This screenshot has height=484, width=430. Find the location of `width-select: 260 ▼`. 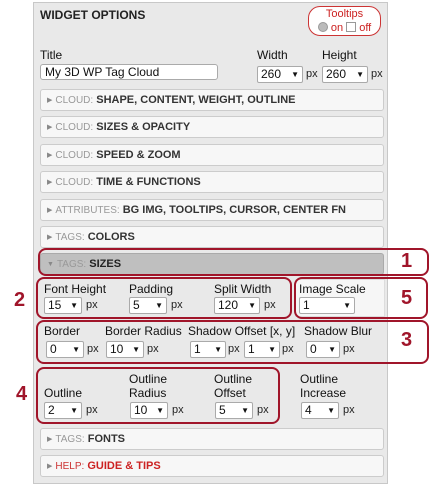

width-select: 260 ▼ is located at coordinates (280, 74).